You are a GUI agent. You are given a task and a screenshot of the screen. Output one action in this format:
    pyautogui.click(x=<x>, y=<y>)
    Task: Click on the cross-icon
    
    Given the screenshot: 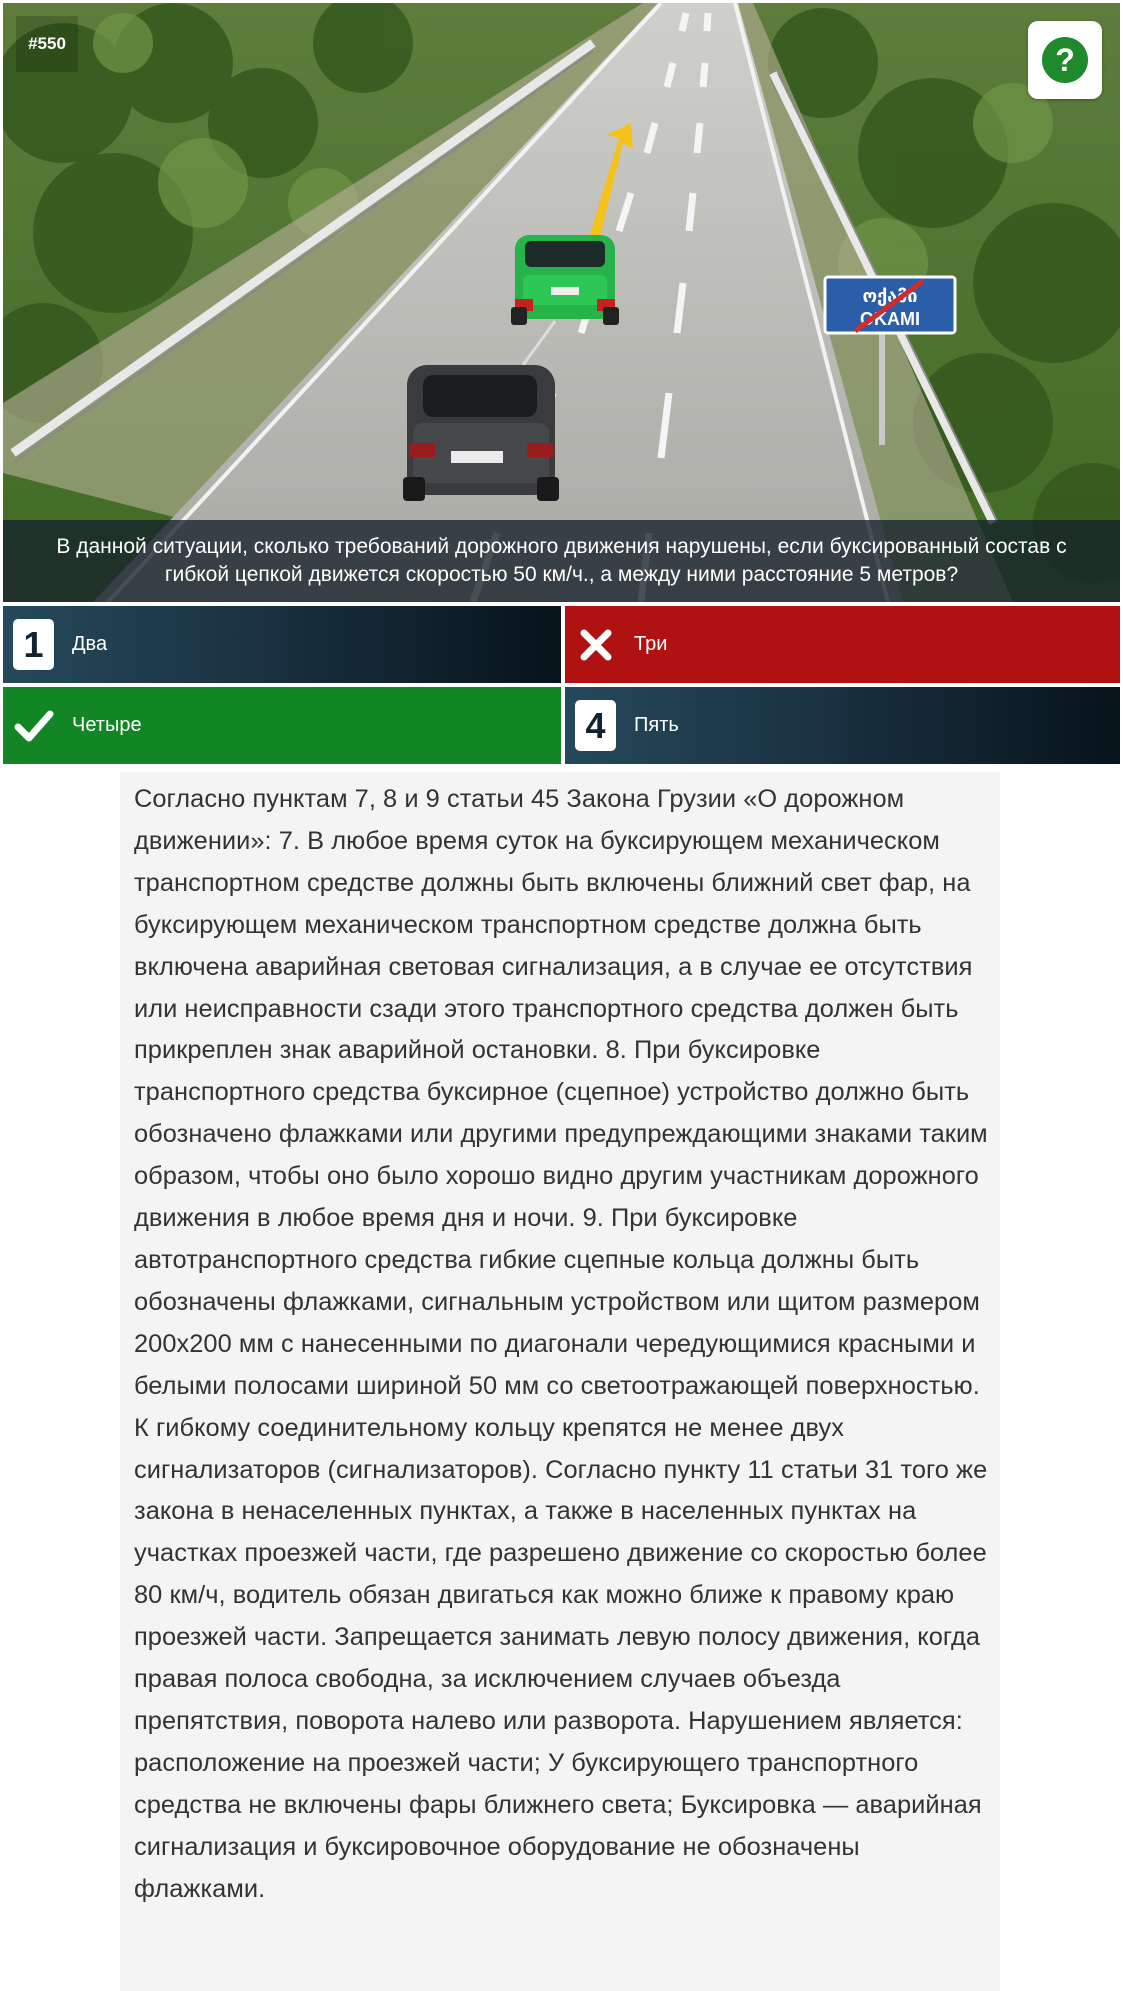 What is the action you would take?
    pyautogui.click(x=595, y=644)
    